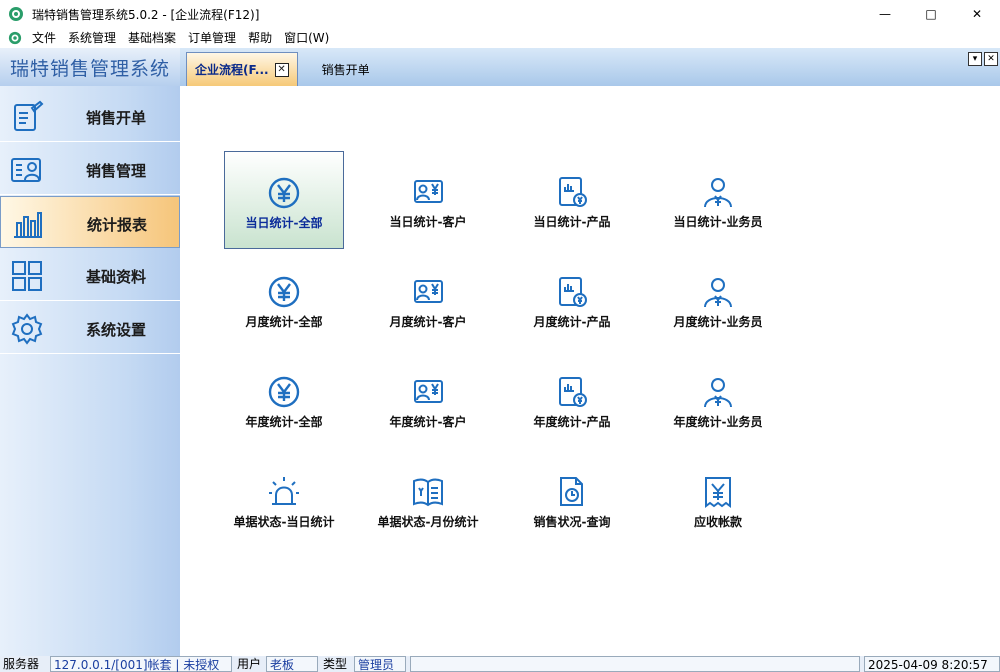 This screenshot has height=672, width=1000. What do you see at coordinates (146, 14) in the screenshot?
I see `window-title: 瑞特销售管理系统5.0.2 - [企业流程(F12)]` at bounding box center [146, 14].